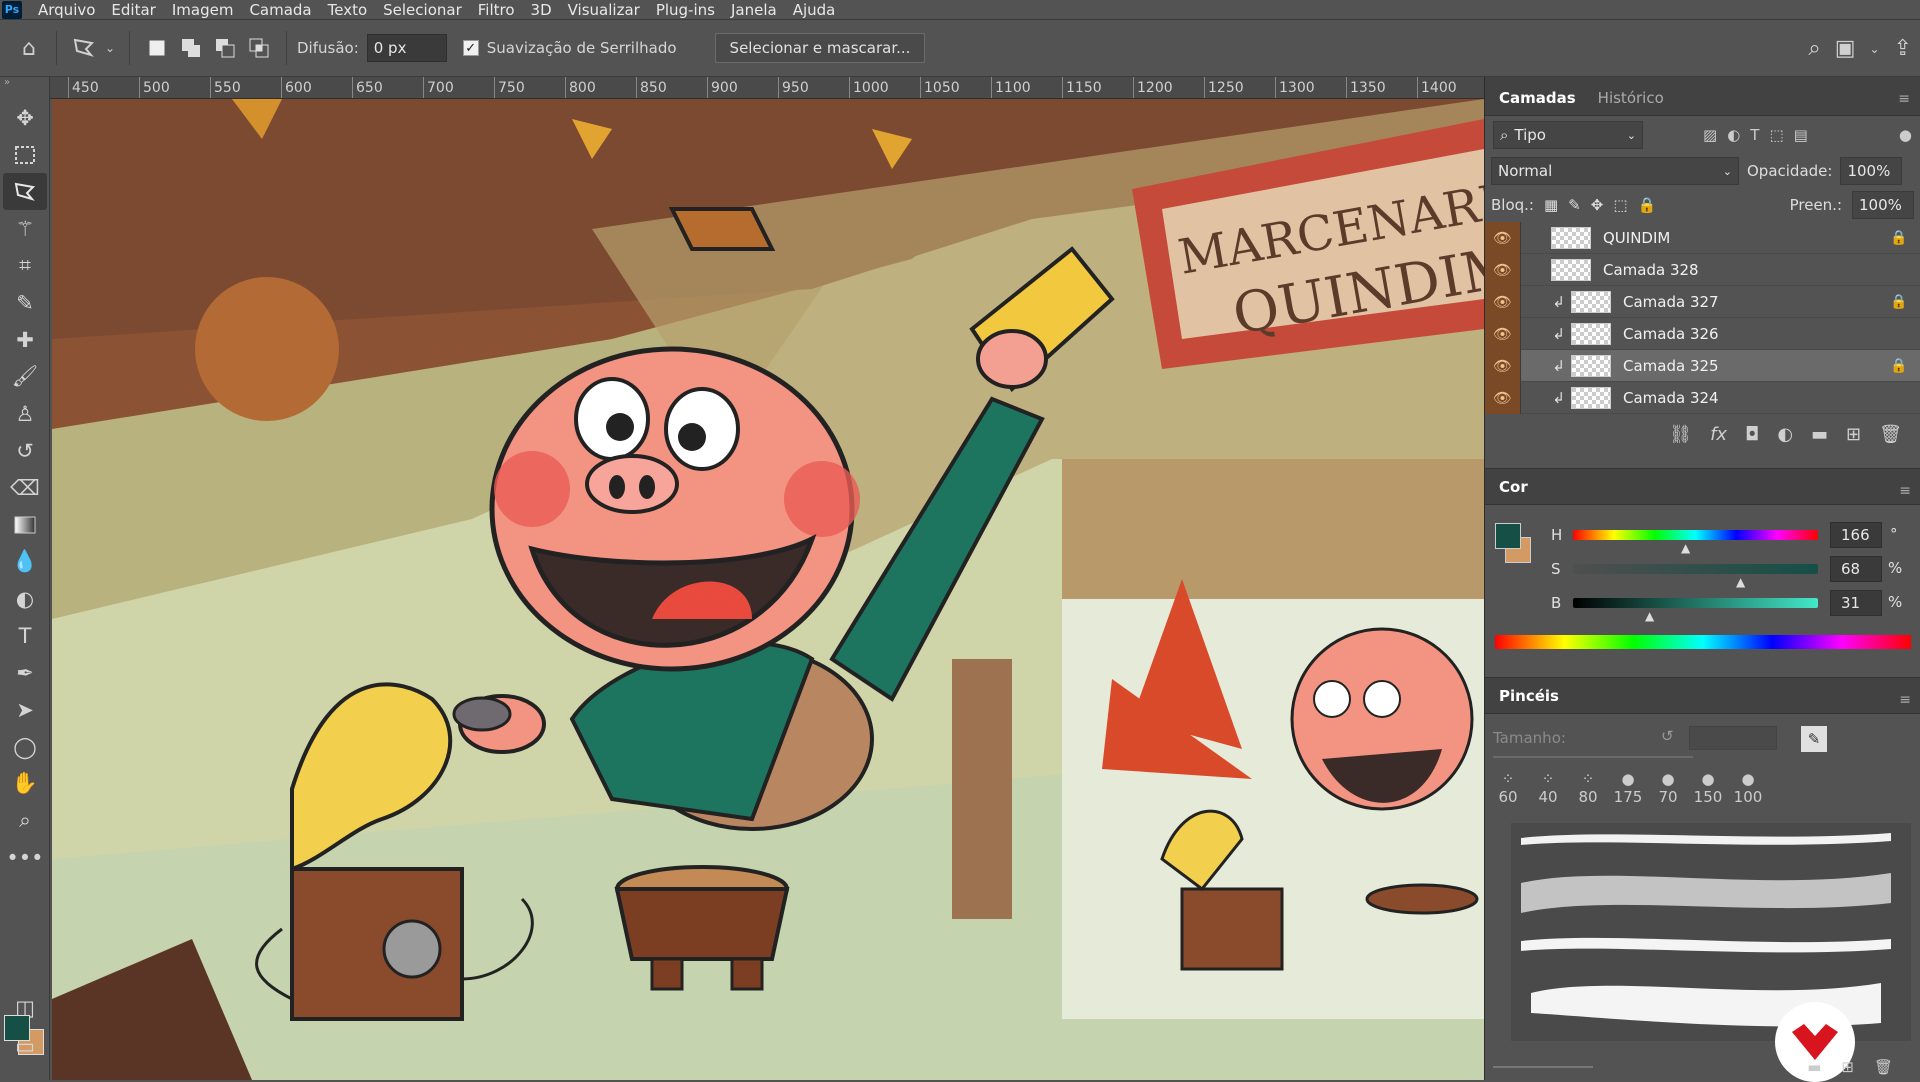  What do you see at coordinates (1711, 932) in the screenshot?
I see `brush-list` at bounding box center [1711, 932].